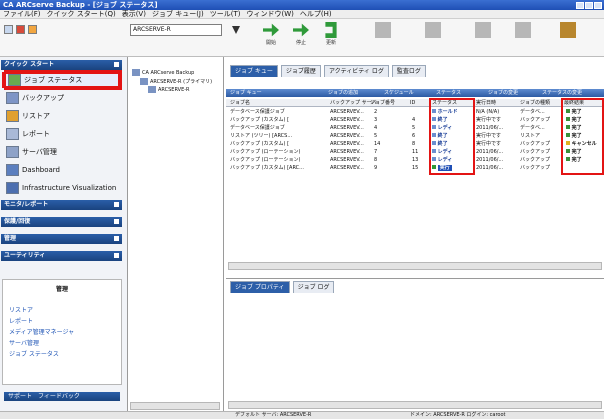 This screenshot has width=604, height=419. Describe the element at coordinates (503, 93) in the screenshot. I see `modify-job-action: ジョブの変更` at that location.